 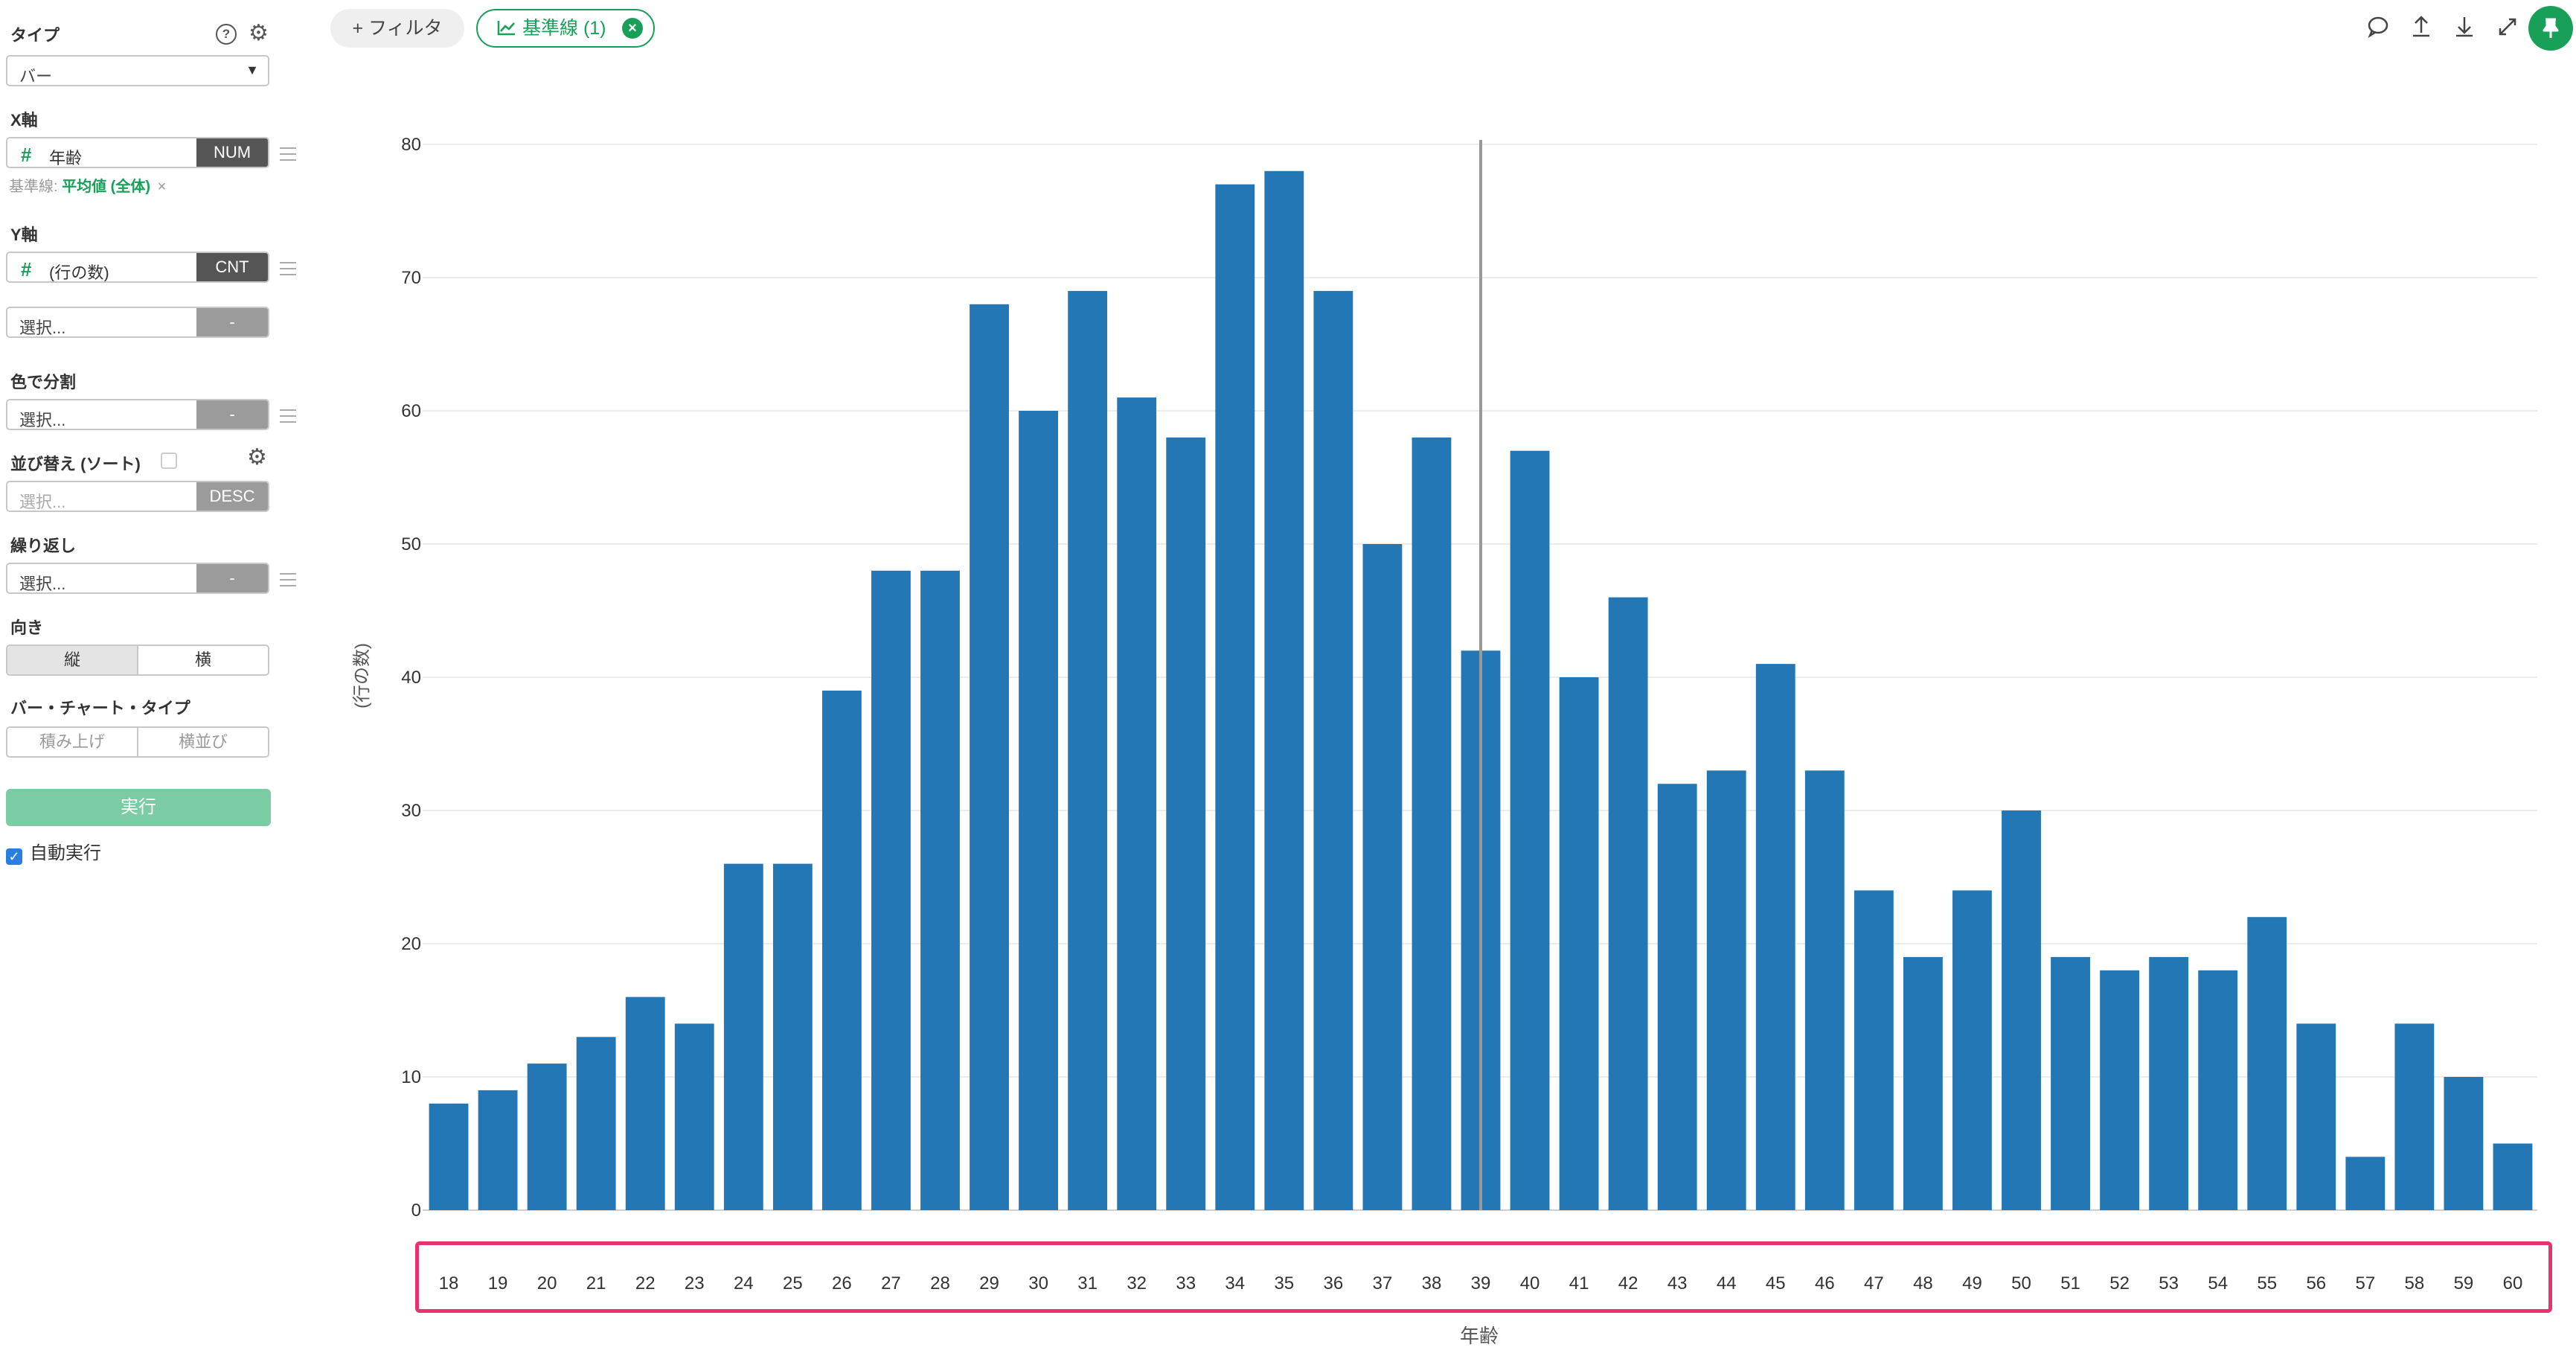 What do you see at coordinates (411, 544) in the screenshot?
I see `y-tick-label: 50` at bounding box center [411, 544].